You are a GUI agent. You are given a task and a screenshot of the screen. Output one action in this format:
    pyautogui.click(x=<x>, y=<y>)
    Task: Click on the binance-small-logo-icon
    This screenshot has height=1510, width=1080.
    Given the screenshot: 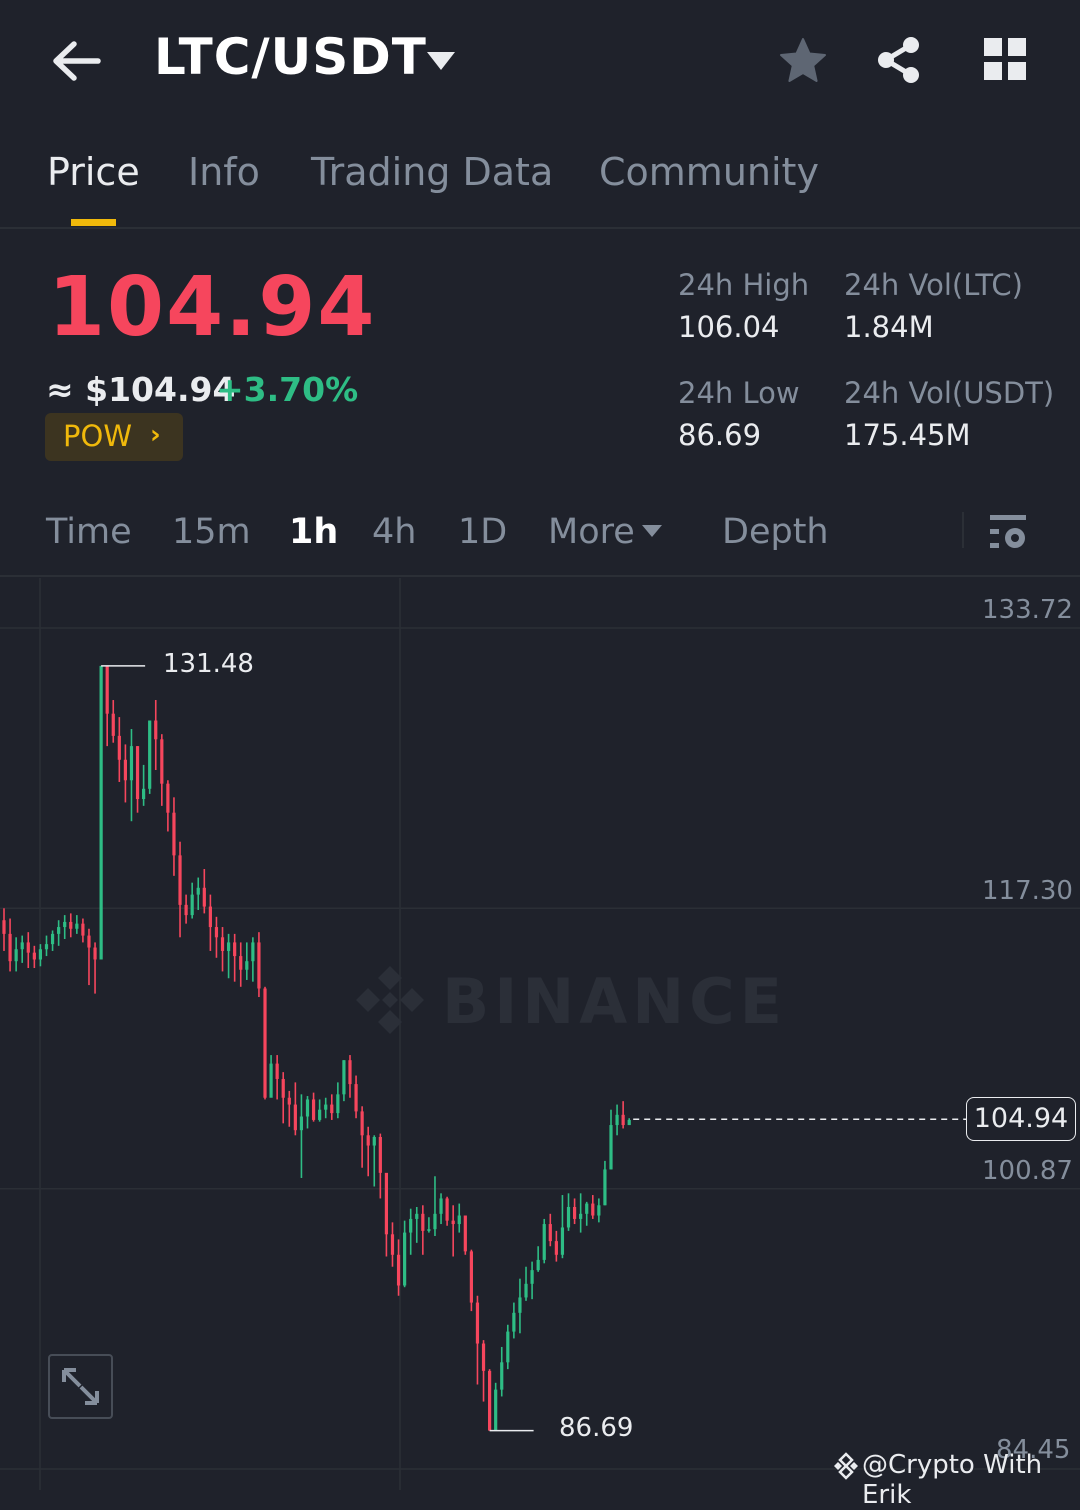 What is the action you would take?
    pyautogui.click(x=846, y=1466)
    